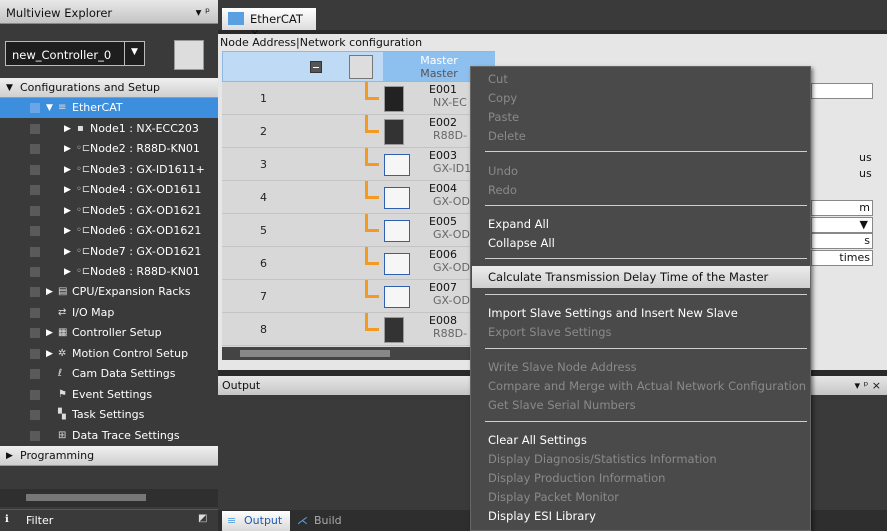 This screenshot has height=531, width=887. I want to click on editor-horizontal-scrollbar, so click(347, 353).